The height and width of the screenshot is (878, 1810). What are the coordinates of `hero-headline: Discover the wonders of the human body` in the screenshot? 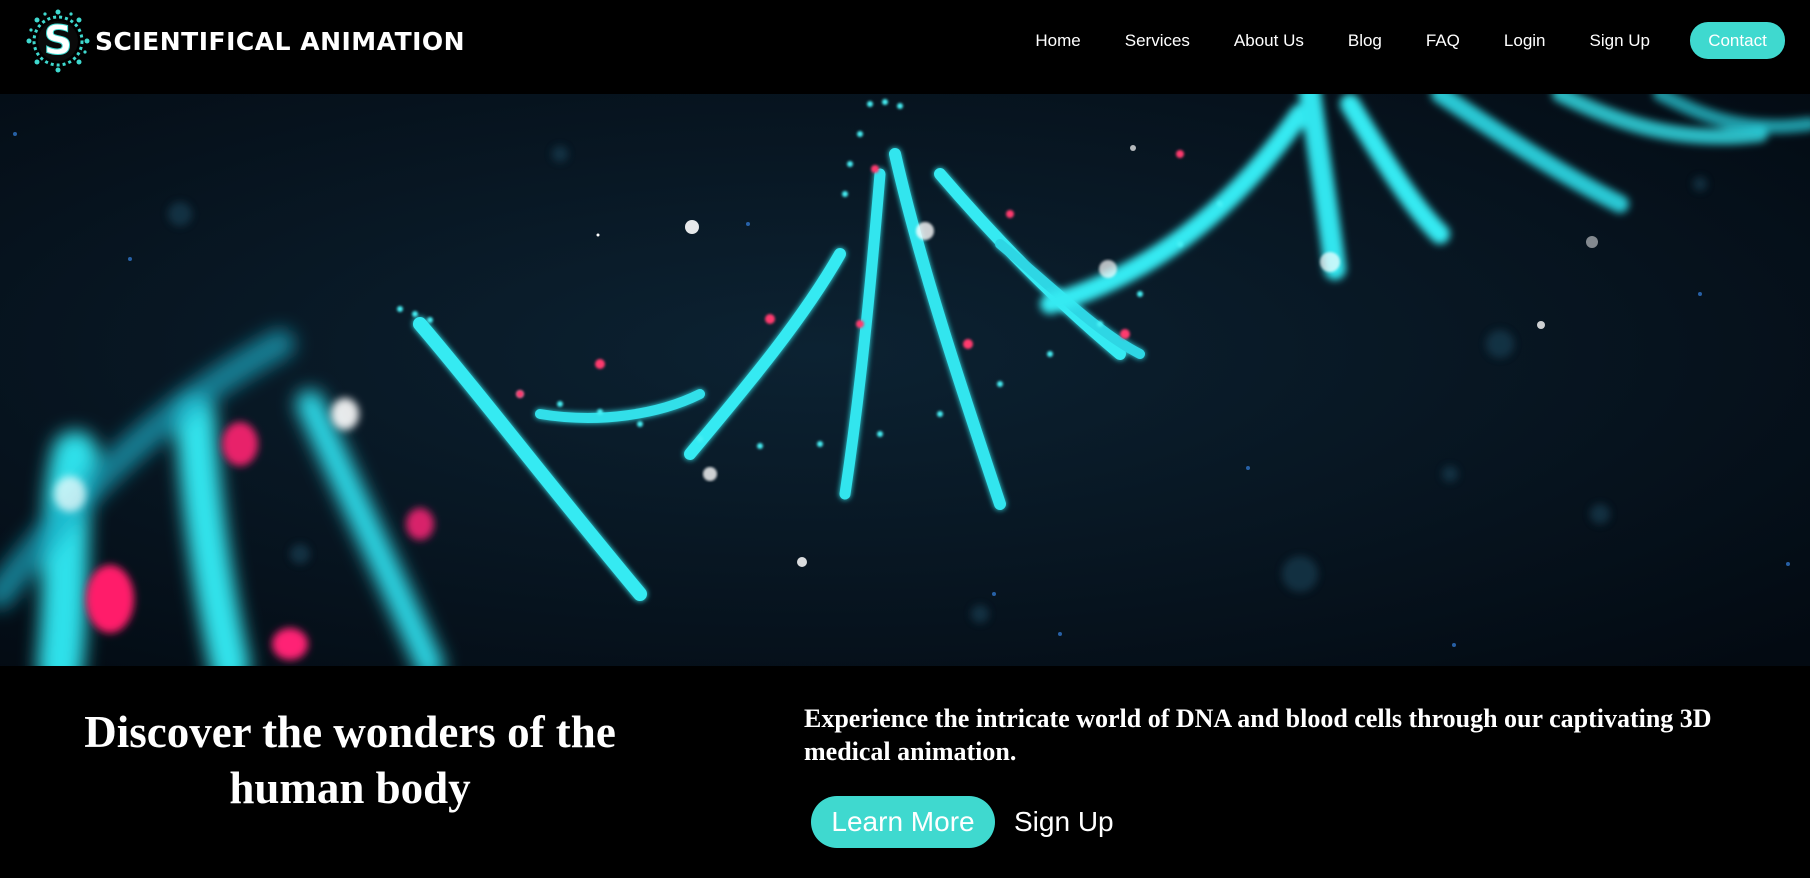 It's located at (350, 760).